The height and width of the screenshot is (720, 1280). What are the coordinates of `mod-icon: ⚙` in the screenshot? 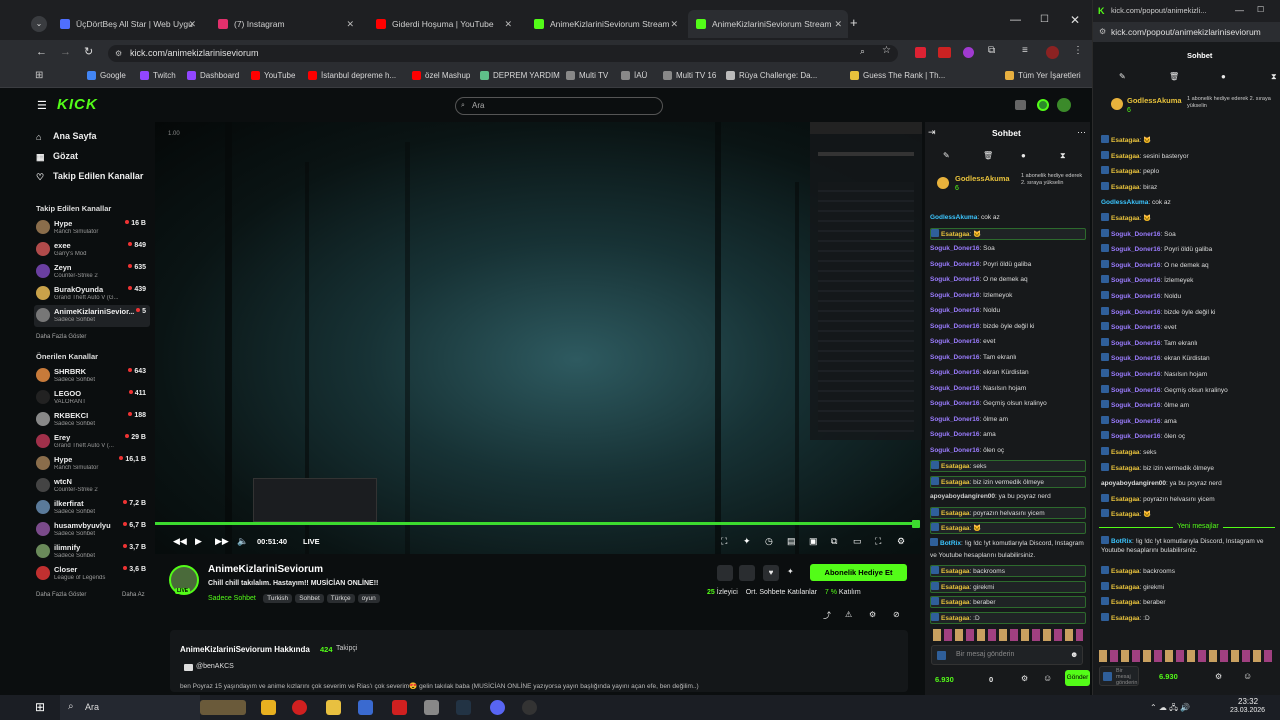 It's located at (872, 614).